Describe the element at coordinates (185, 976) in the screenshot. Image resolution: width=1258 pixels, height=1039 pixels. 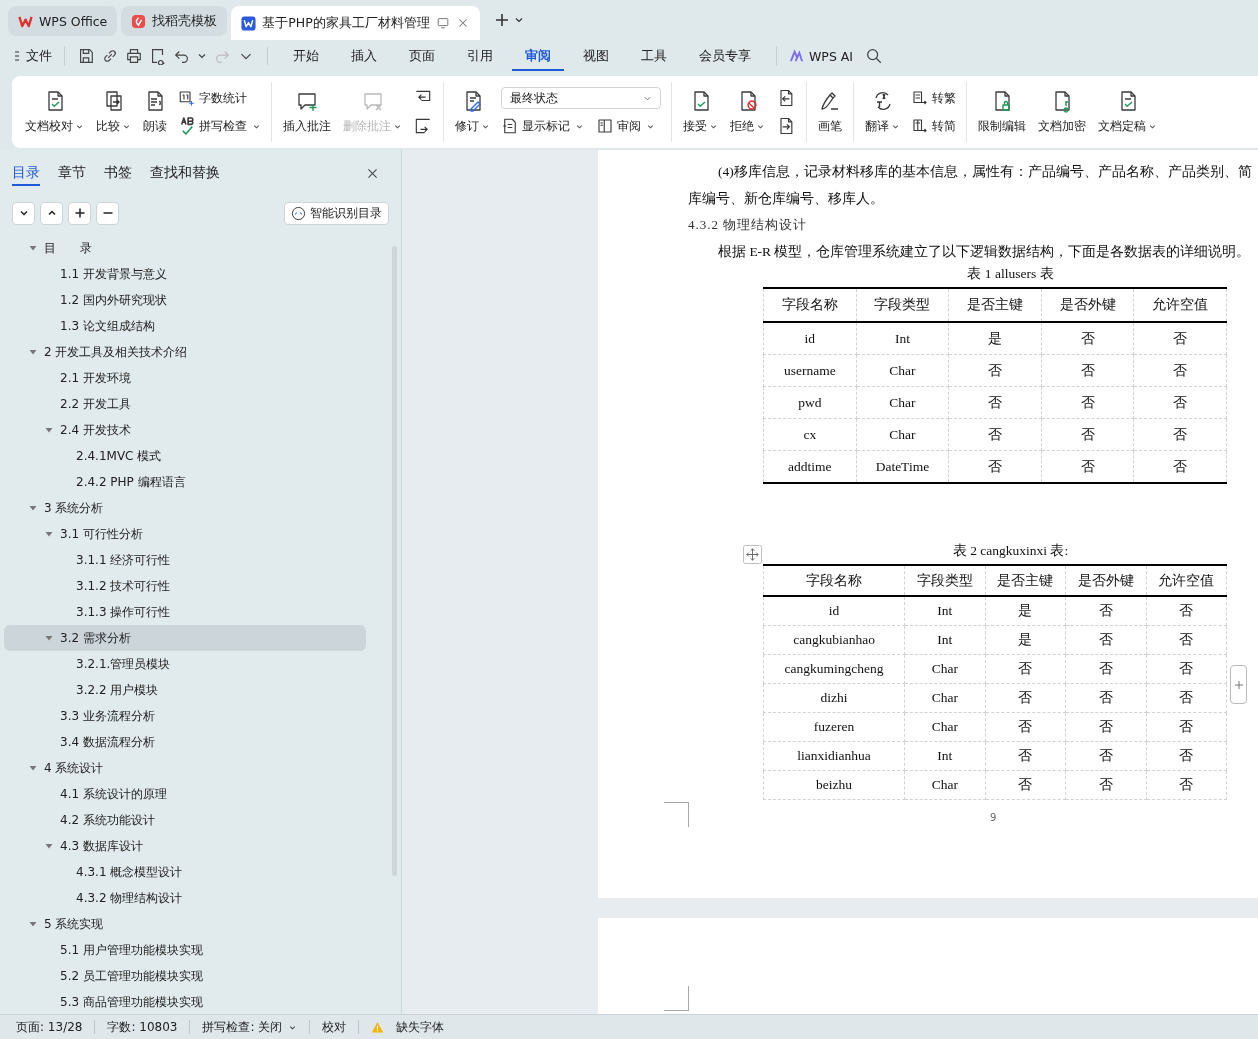
I see `outline-item: 5.2 员工管理功能模块实现` at that location.